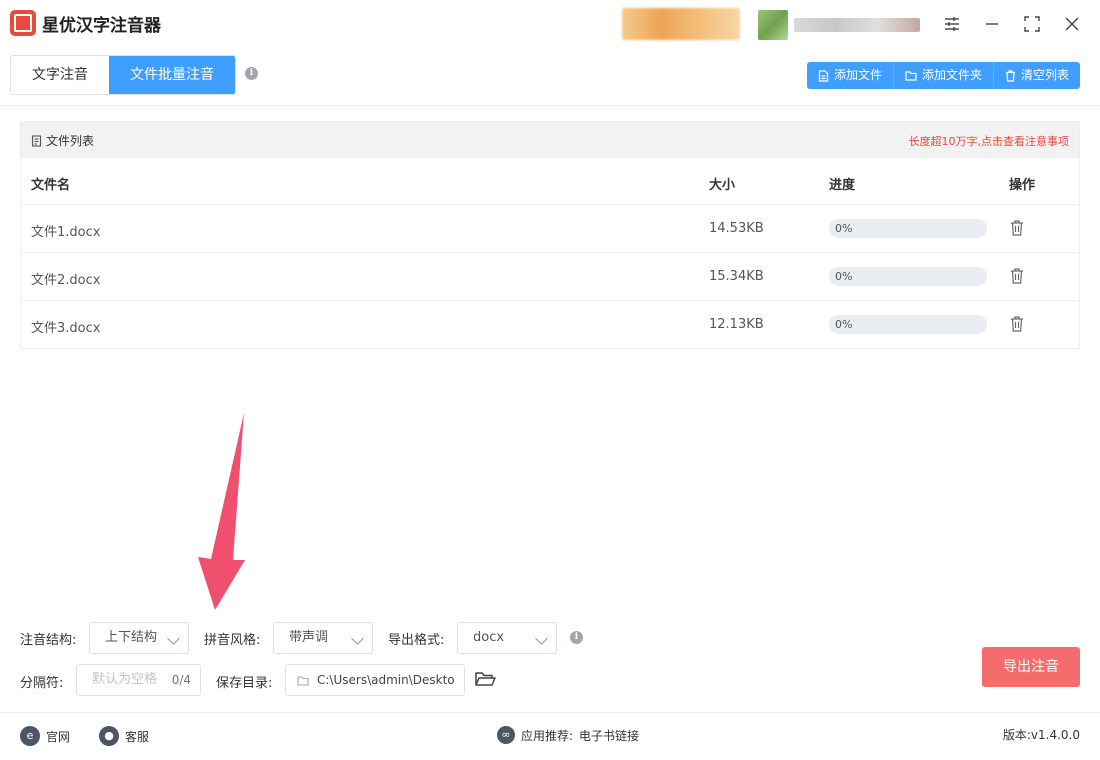  I want to click on app-logo-icon, so click(23, 23).